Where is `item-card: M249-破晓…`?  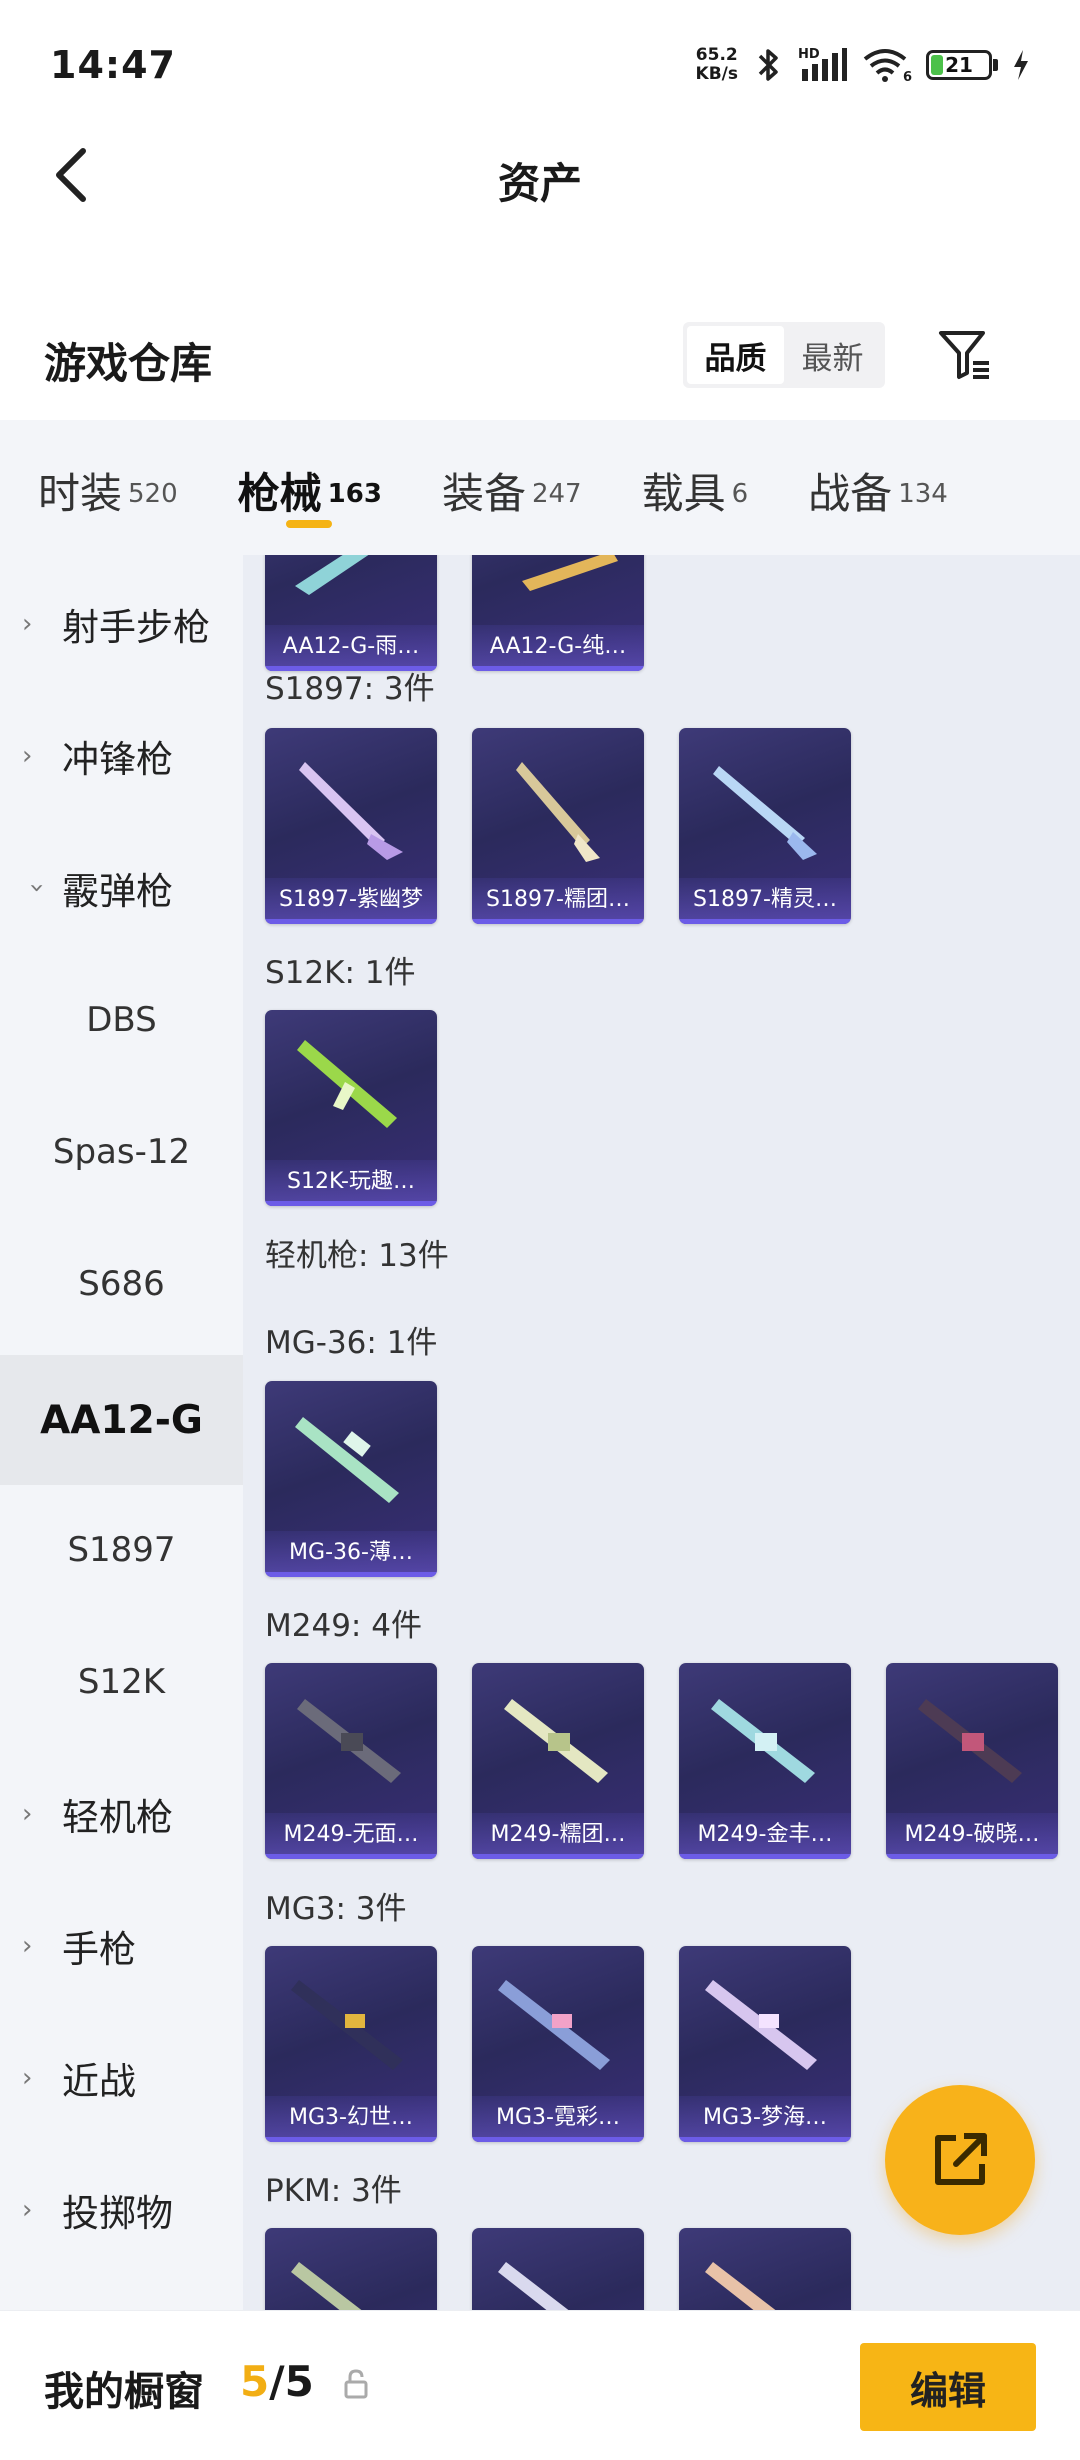
item-card: M249-破晓… is located at coordinates (972, 1761).